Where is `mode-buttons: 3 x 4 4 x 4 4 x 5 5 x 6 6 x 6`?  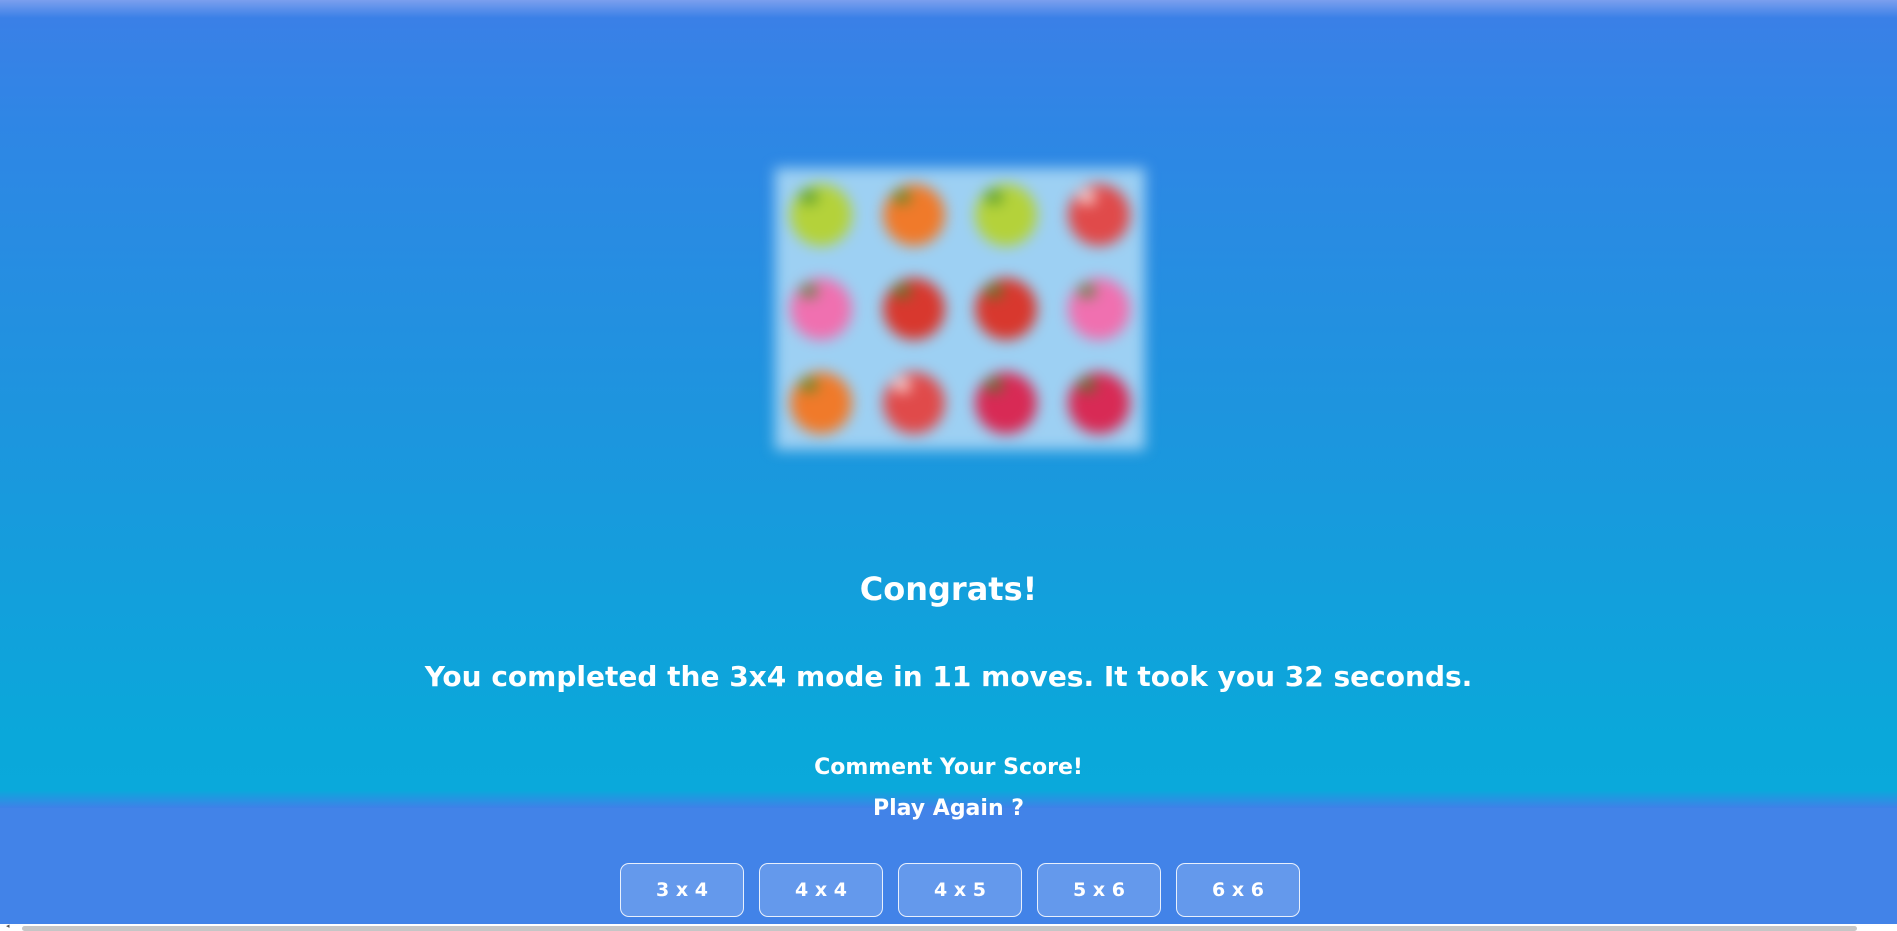 mode-buttons: 3 x 4 4 x 4 4 x 5 5 x 6 6 x 6 is located at coordinates (960, 890).